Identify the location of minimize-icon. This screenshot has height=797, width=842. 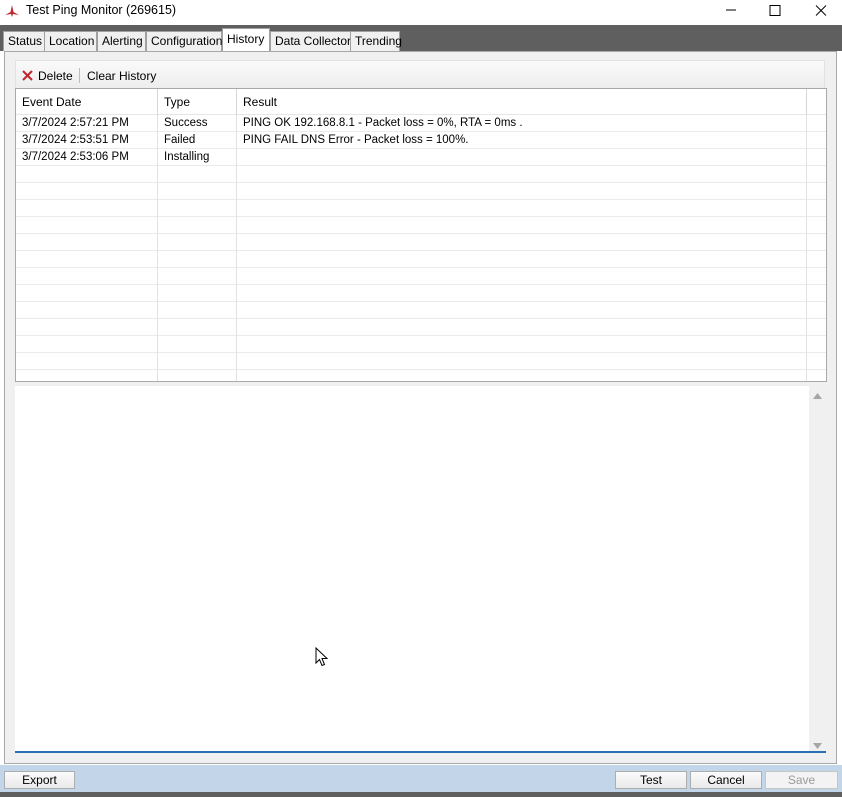
(731, 10).